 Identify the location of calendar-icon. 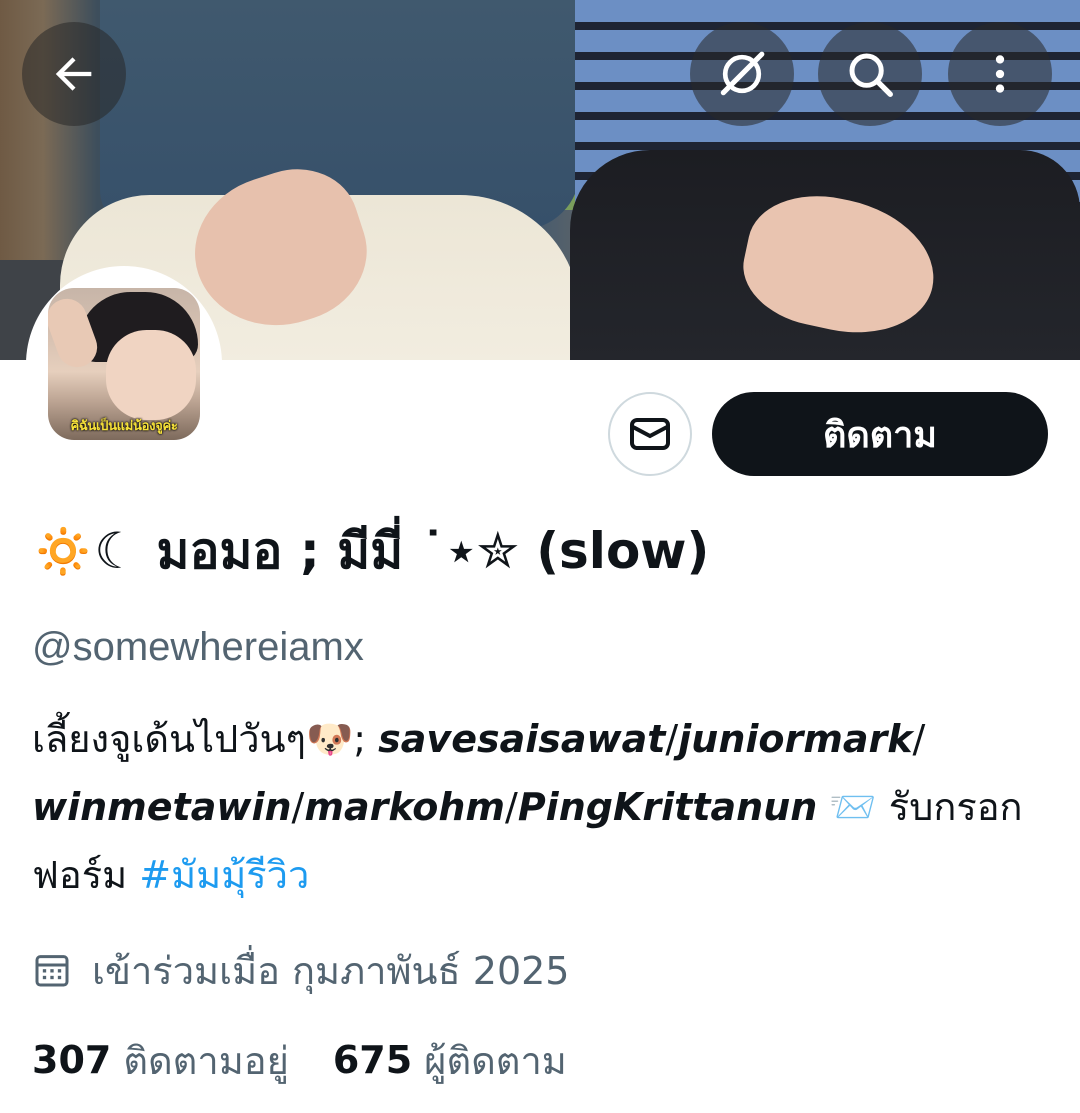
(52, 971).